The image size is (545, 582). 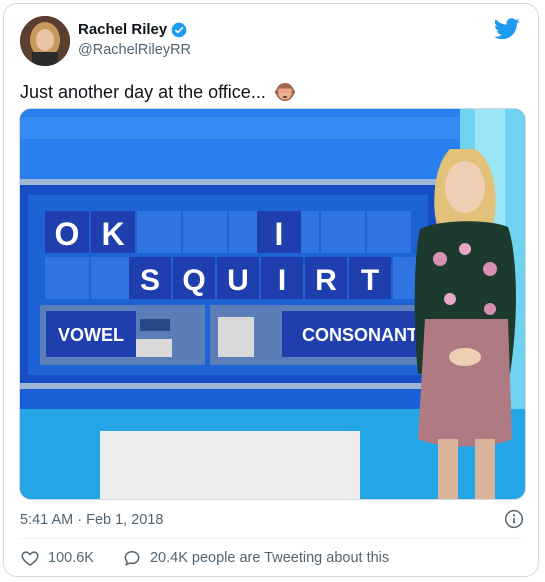 I want to click on reply-button: 20.4K people are Tweeting about this, so click(x=255, y=558).